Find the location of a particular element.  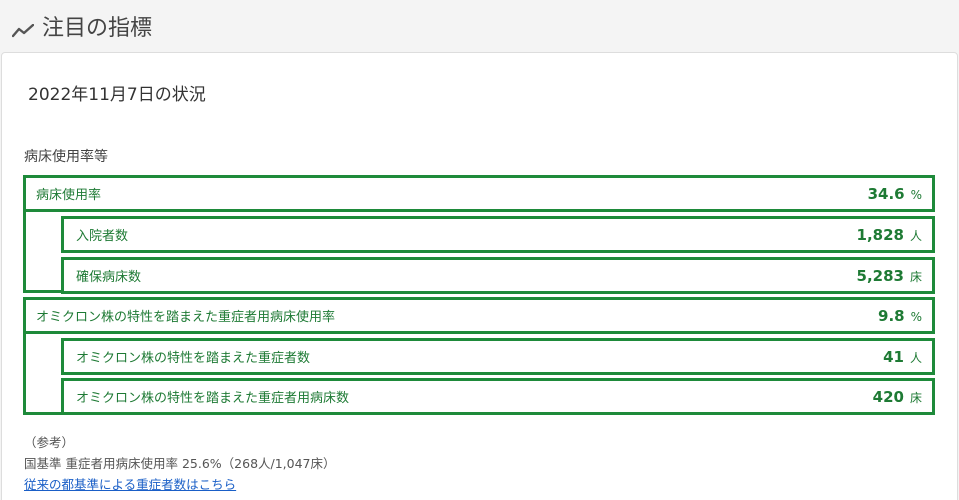

metric-label: 確保病床数 is located at coordinates (109, 277).